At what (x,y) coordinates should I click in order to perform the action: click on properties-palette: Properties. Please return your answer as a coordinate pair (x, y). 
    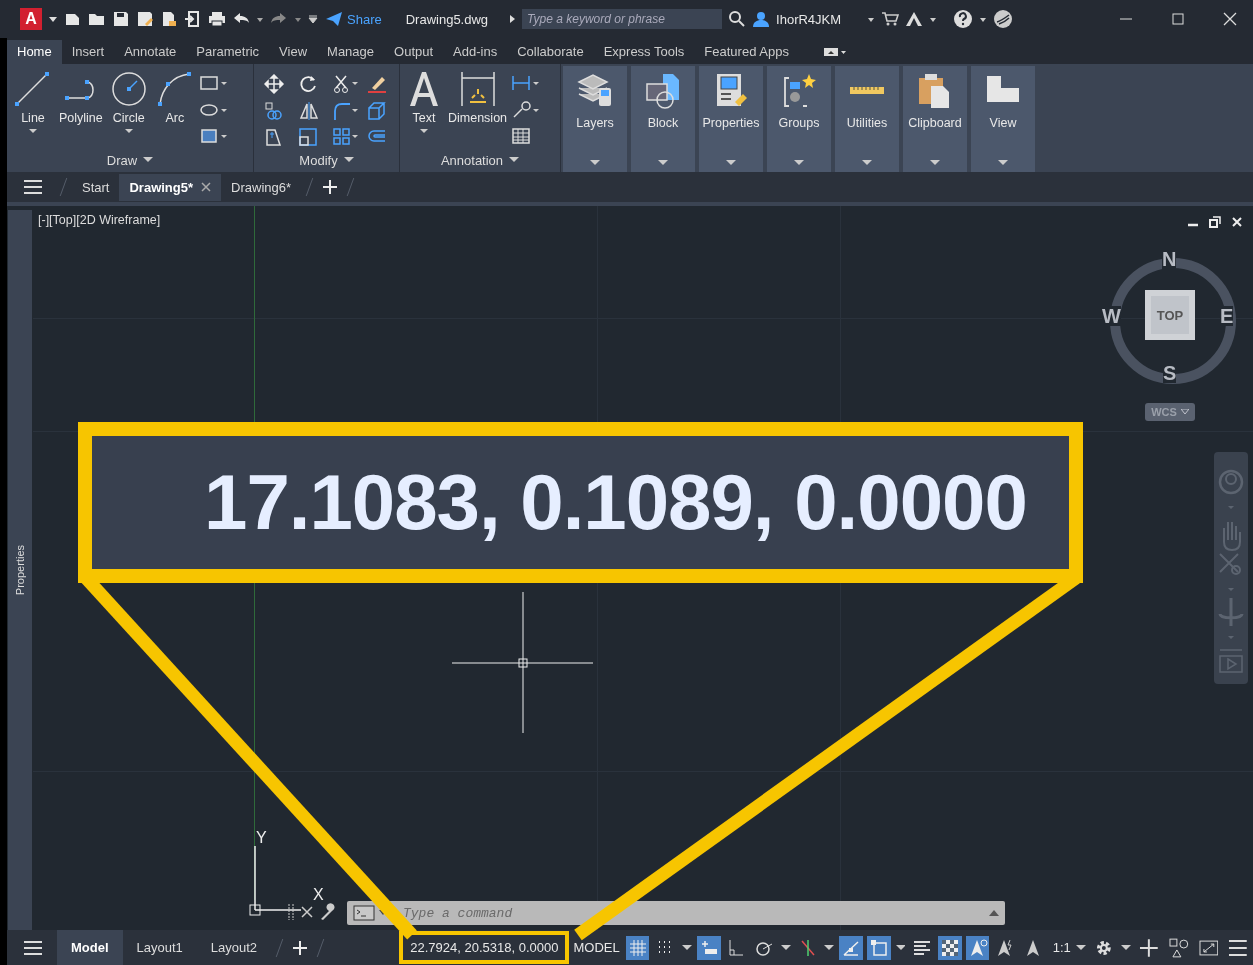
    Looking at the image, I should click on (20, 570).